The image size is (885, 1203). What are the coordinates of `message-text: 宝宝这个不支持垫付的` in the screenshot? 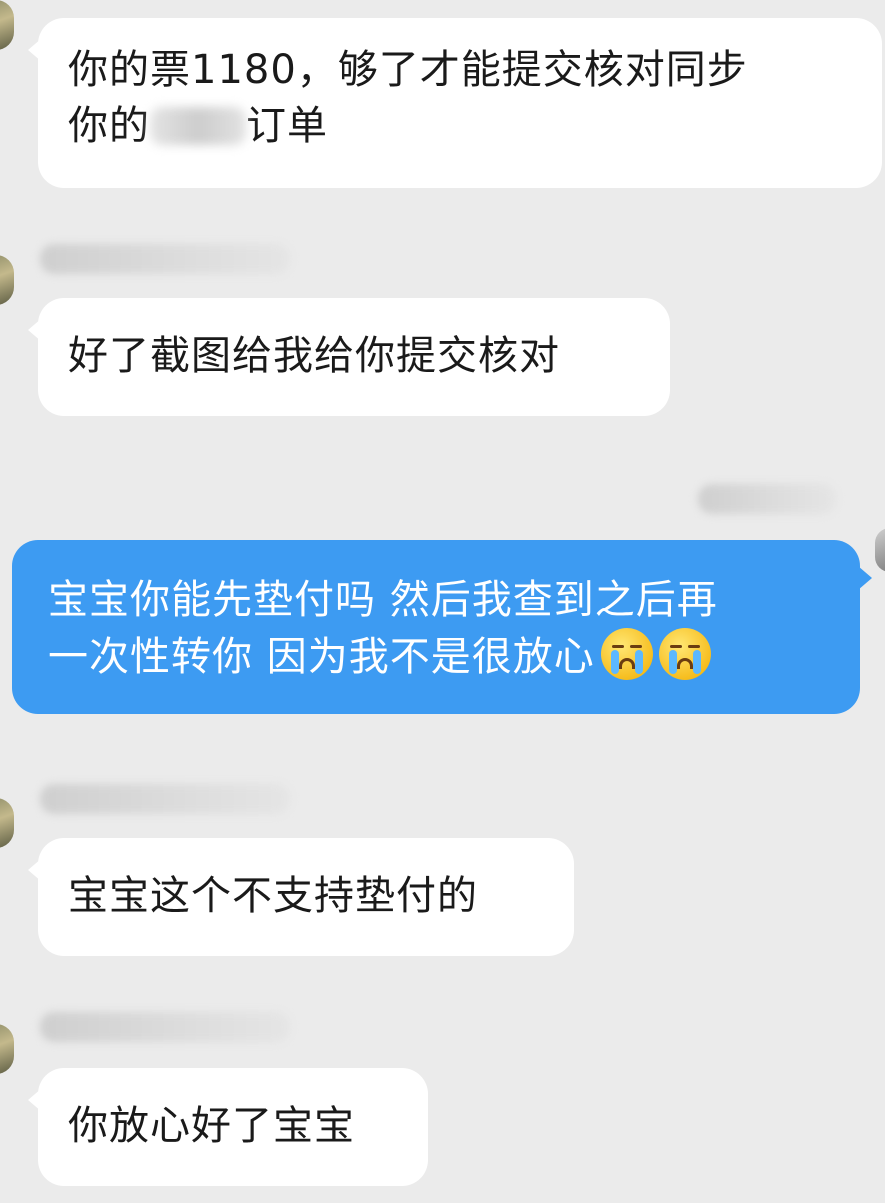 It's located at (273, 896).